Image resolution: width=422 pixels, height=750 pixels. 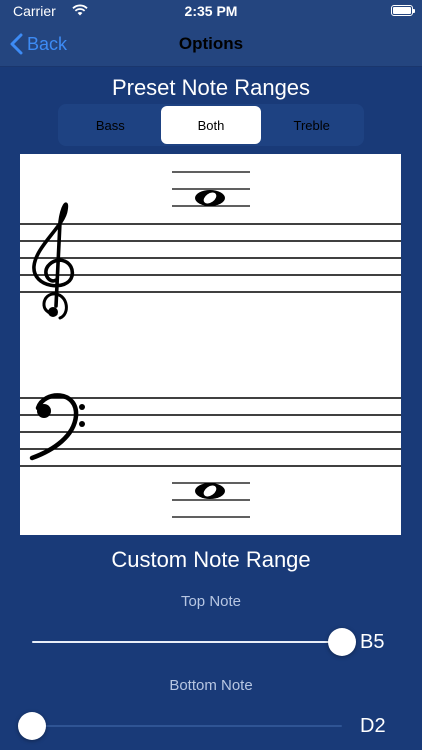 I want to click on status-time: 2:35 PM, so click(x=211, y=11).